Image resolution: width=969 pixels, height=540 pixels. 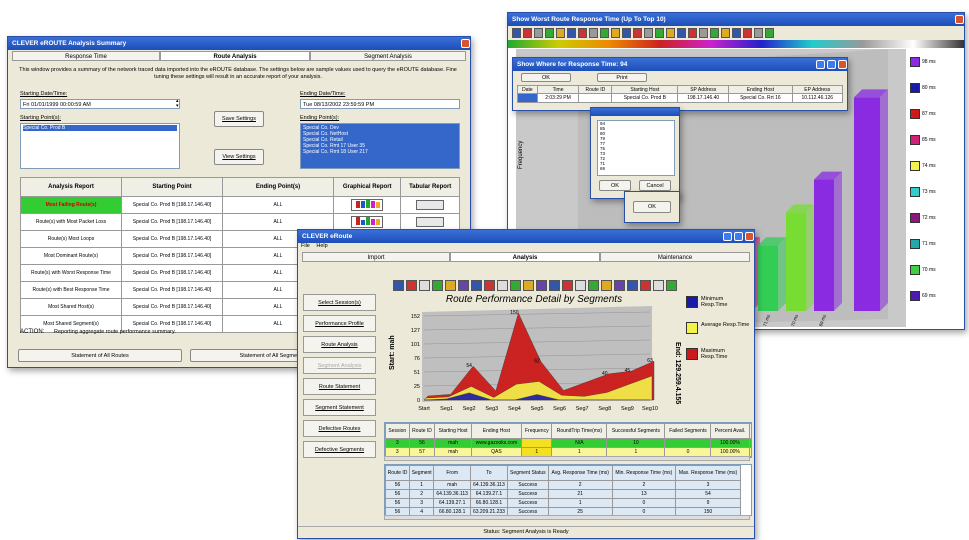 I want to click on statement-all-routes-button: Statement of All Routes, so click(x=100, y=355).